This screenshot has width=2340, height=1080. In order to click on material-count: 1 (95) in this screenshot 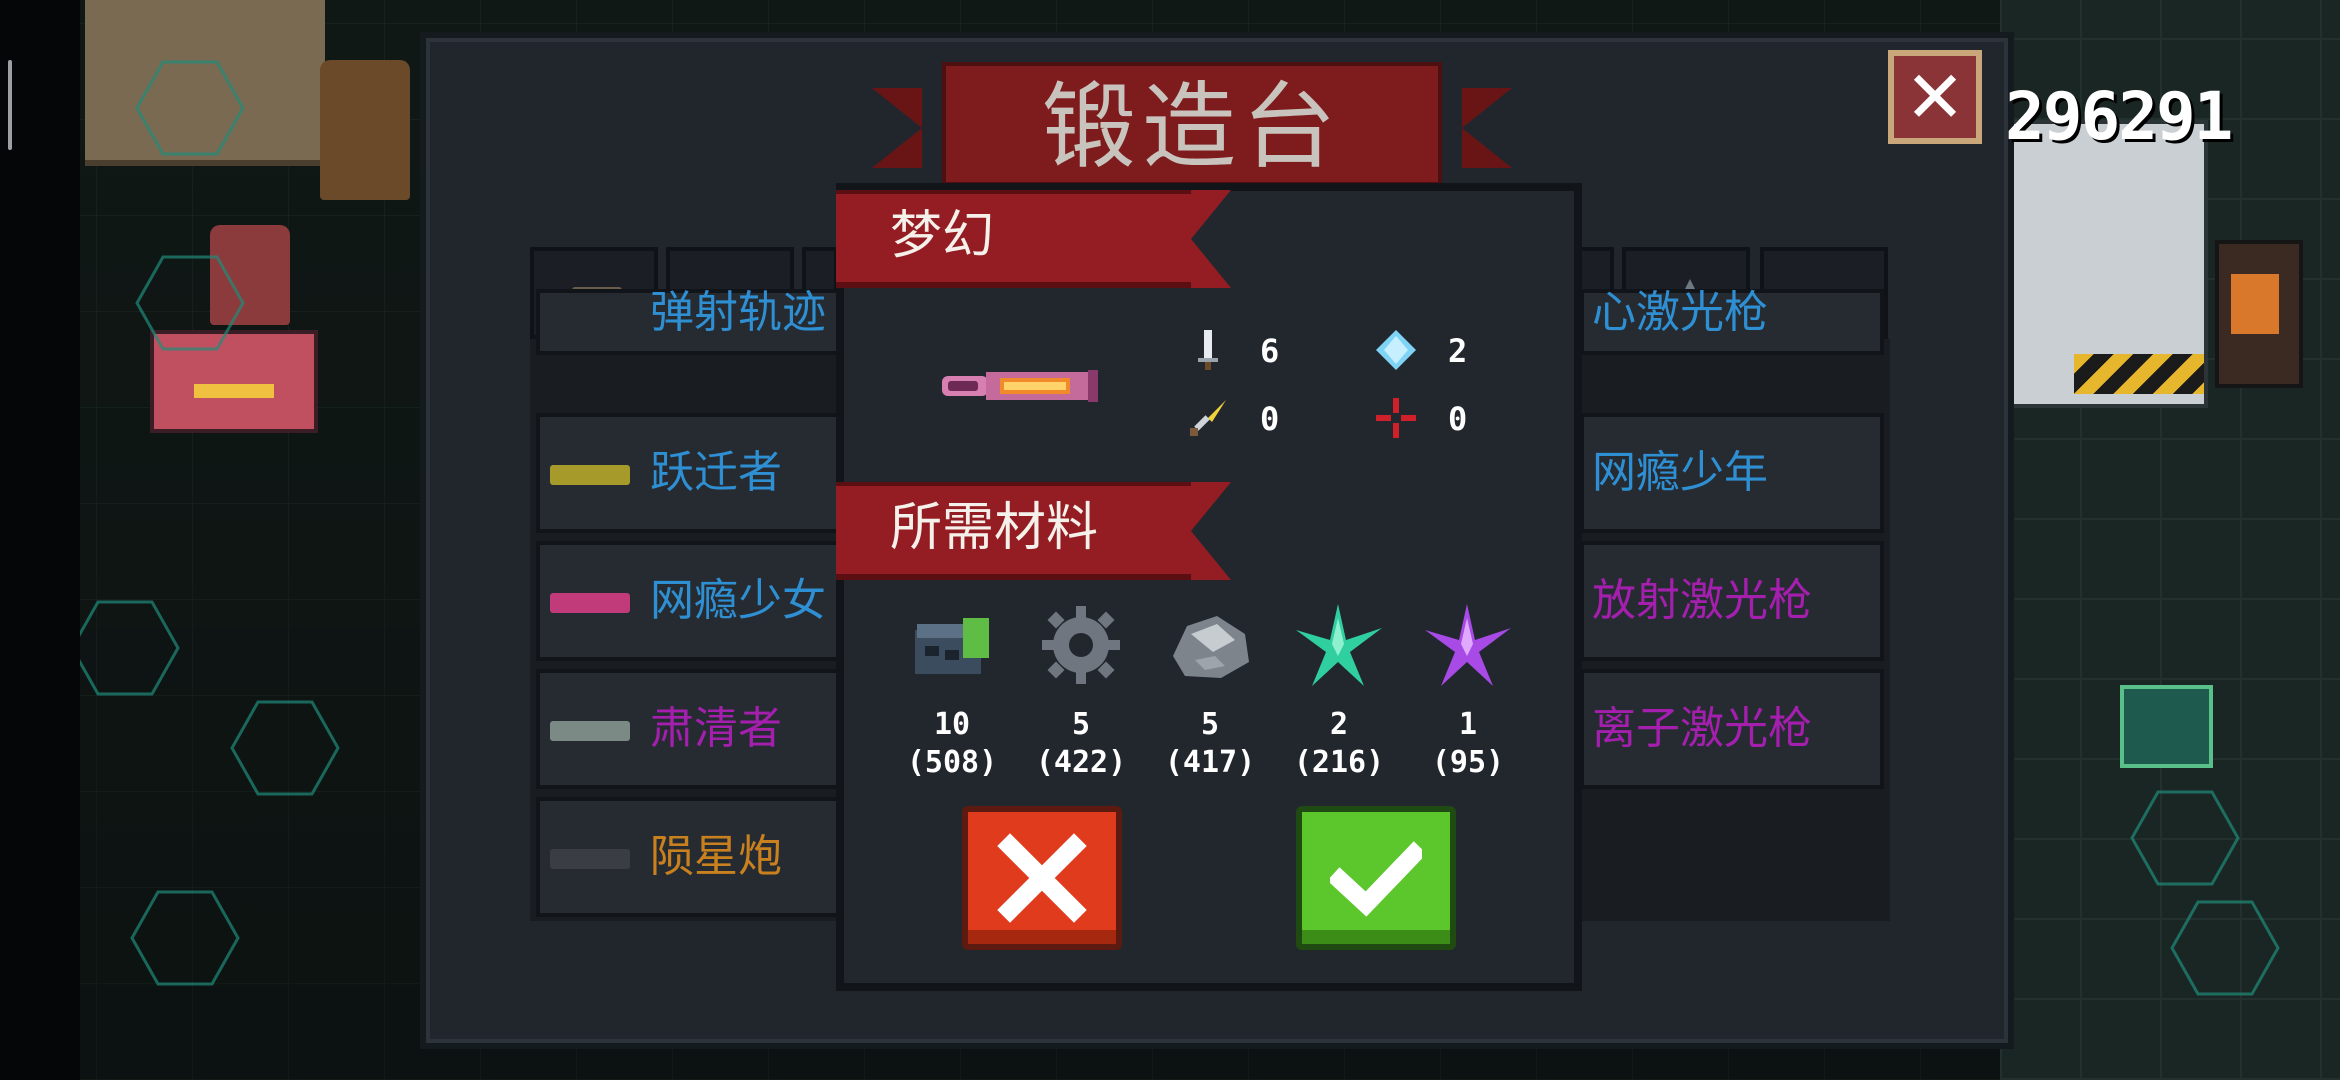, I will do `click(1468, 744)`.